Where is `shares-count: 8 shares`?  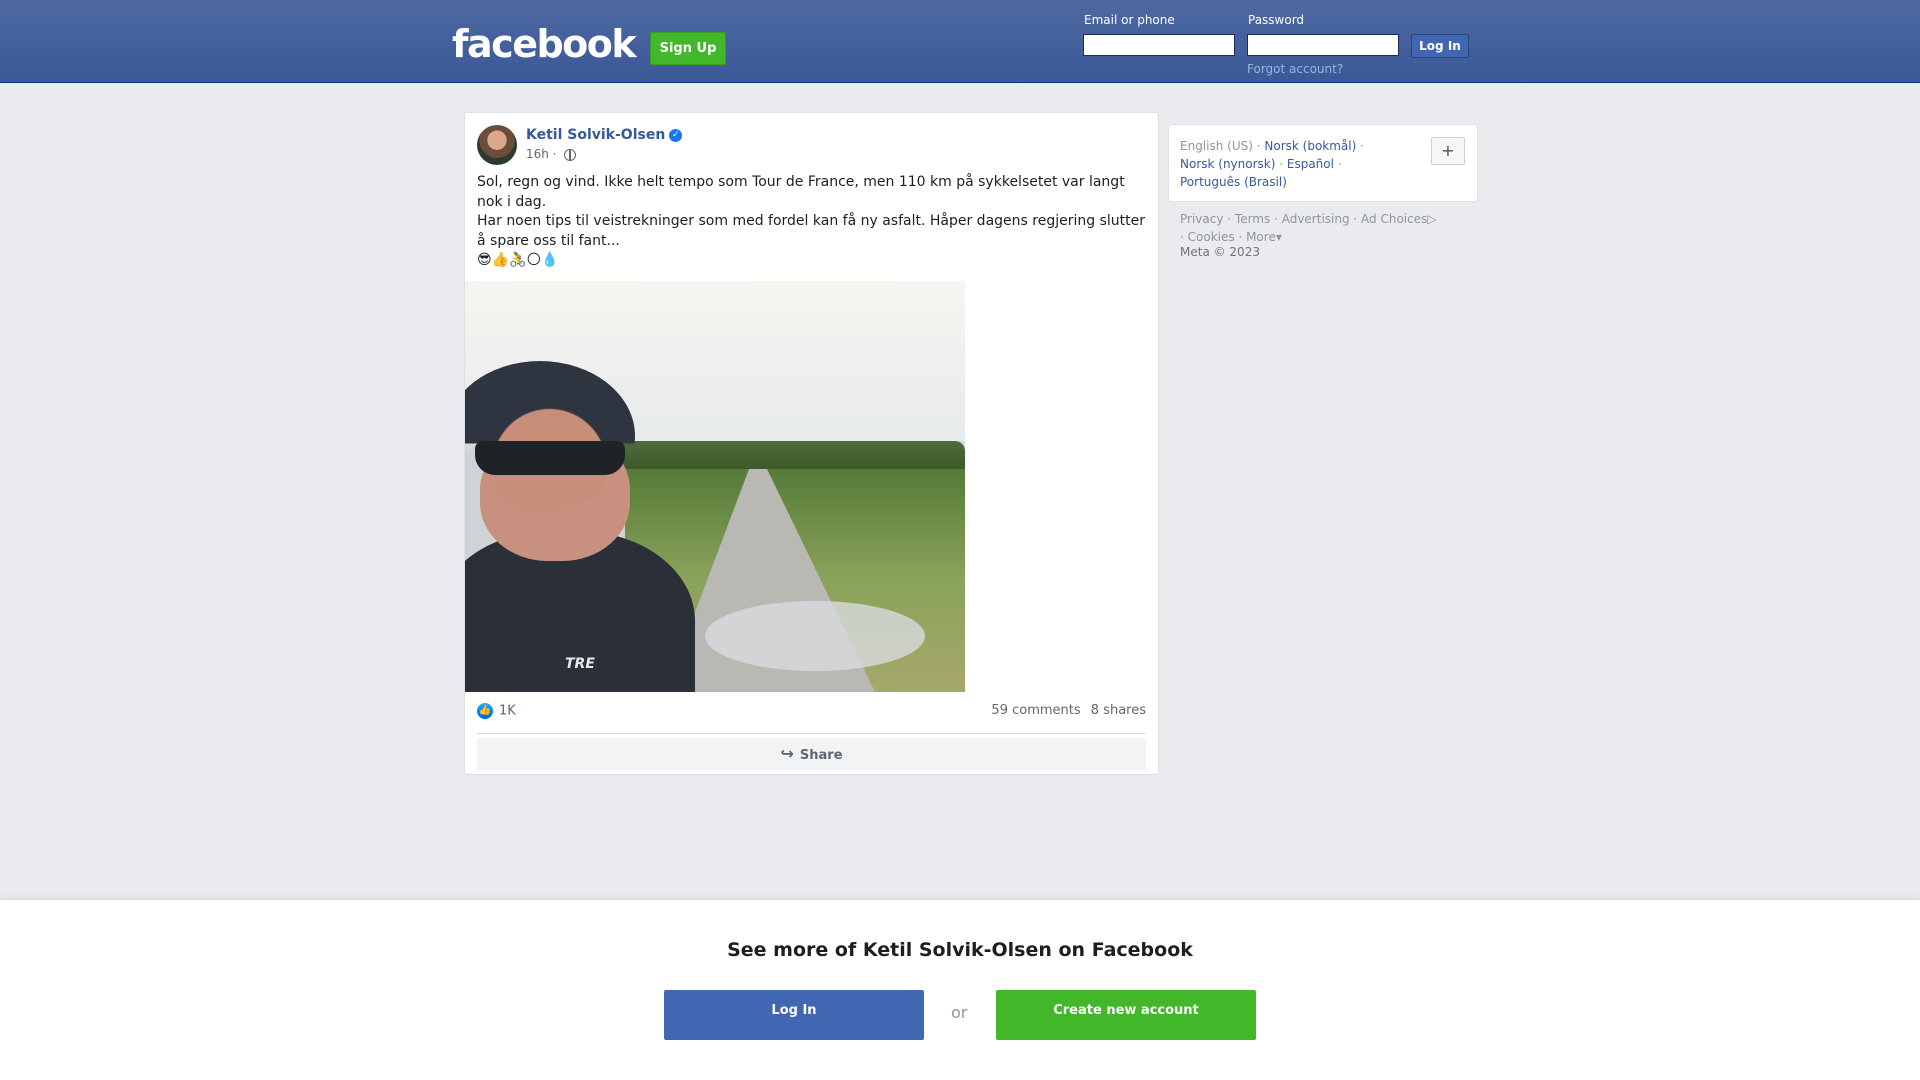 shares-count: 8 shares is located at coordinates (1118, 710).